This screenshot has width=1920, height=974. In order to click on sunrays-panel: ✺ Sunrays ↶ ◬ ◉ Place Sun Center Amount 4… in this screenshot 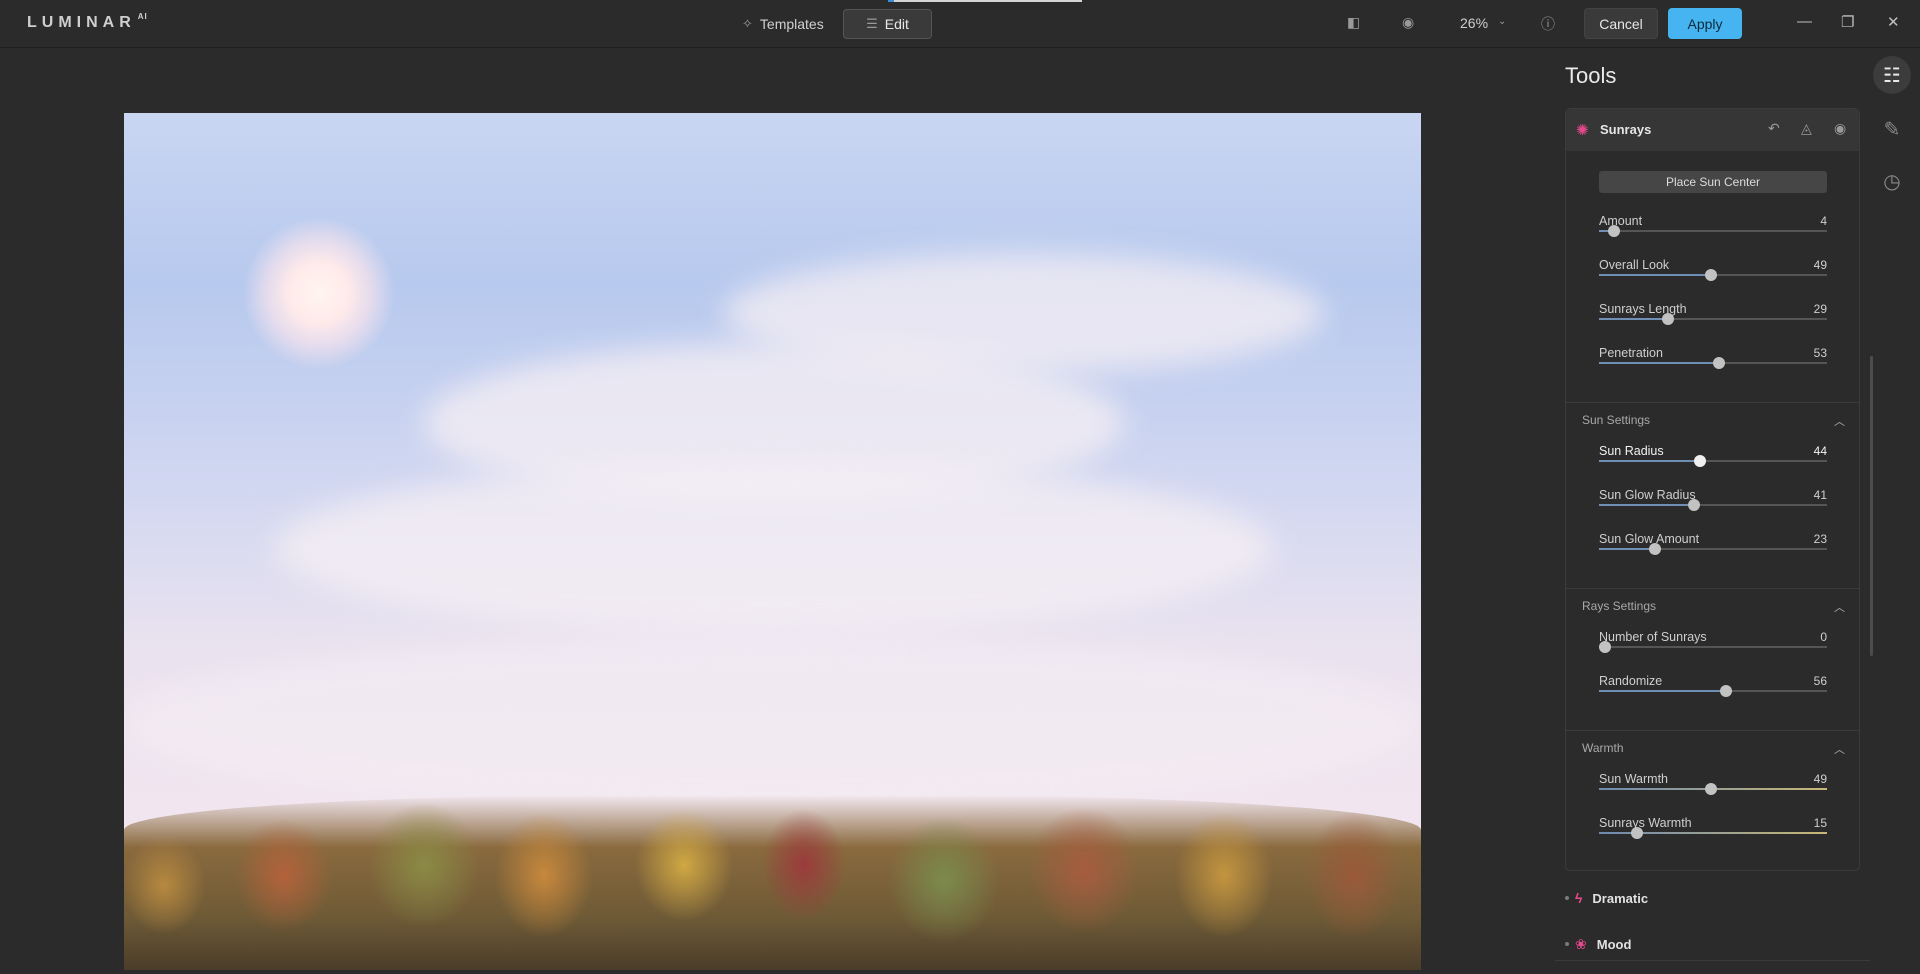, I will do `click(1712, 489)`.